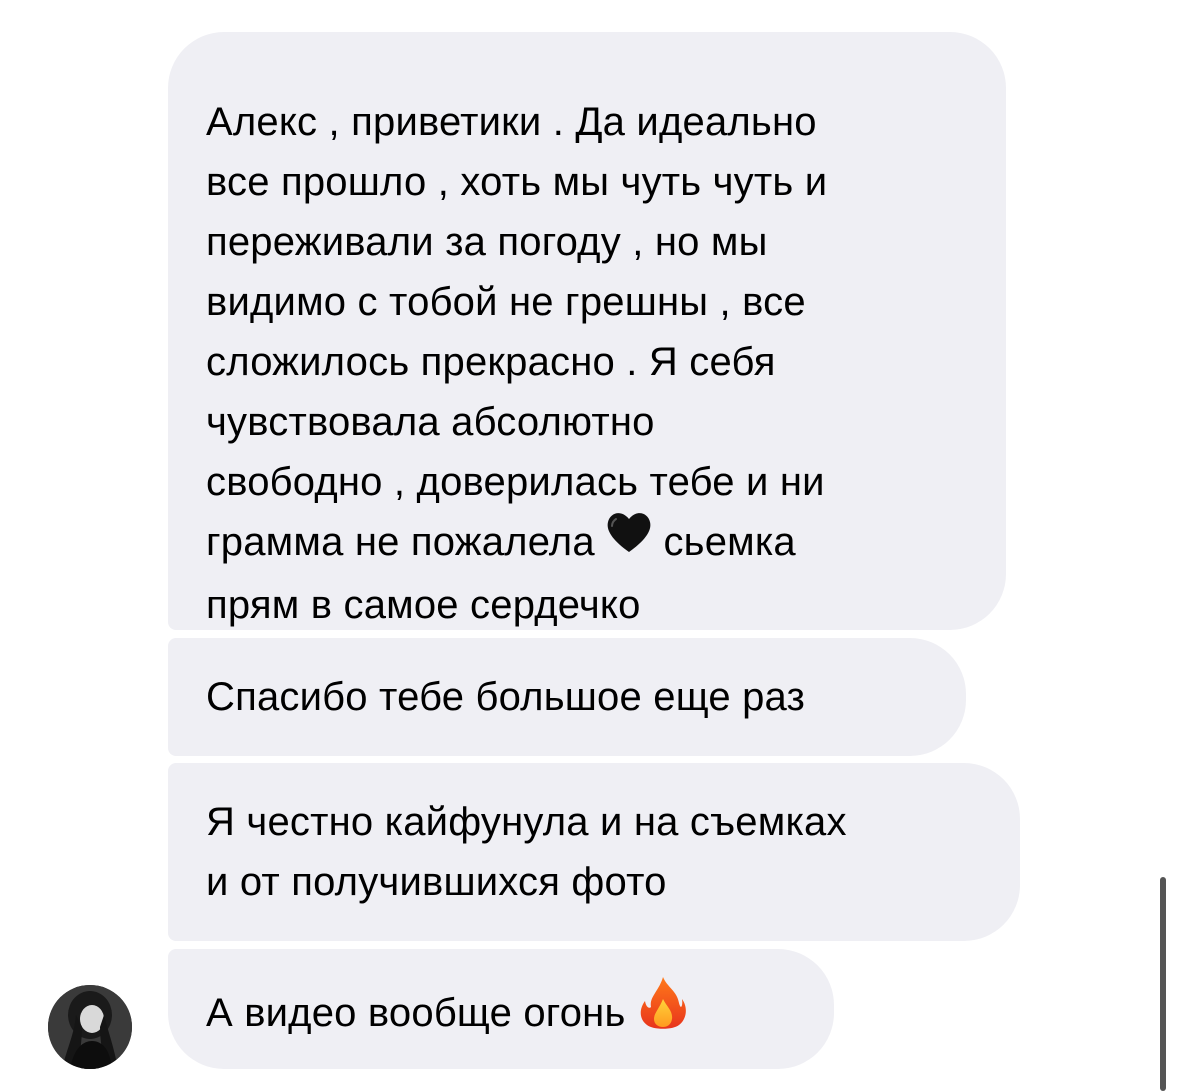 The image size is (1179, 1091). Describe the element at coordinates (729, 542) in the screenshot. I see `message-line: сьемка` at that location.